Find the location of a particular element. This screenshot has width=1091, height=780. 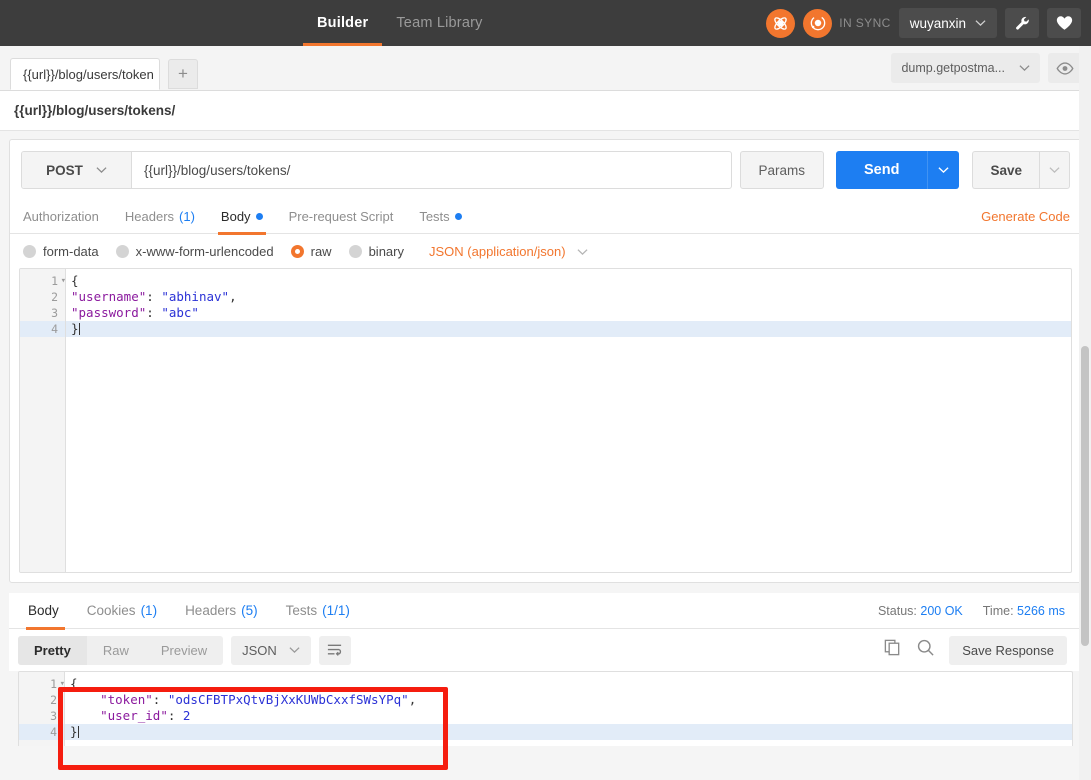

eye-icon is located at coordinates (1065, 68).